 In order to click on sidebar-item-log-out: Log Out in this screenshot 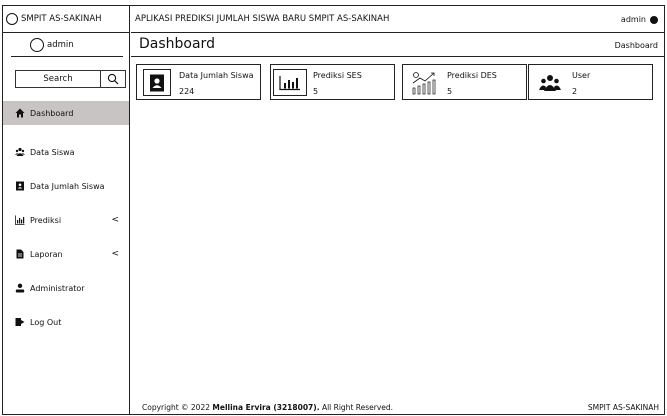, I will do `click(66, 322)`.